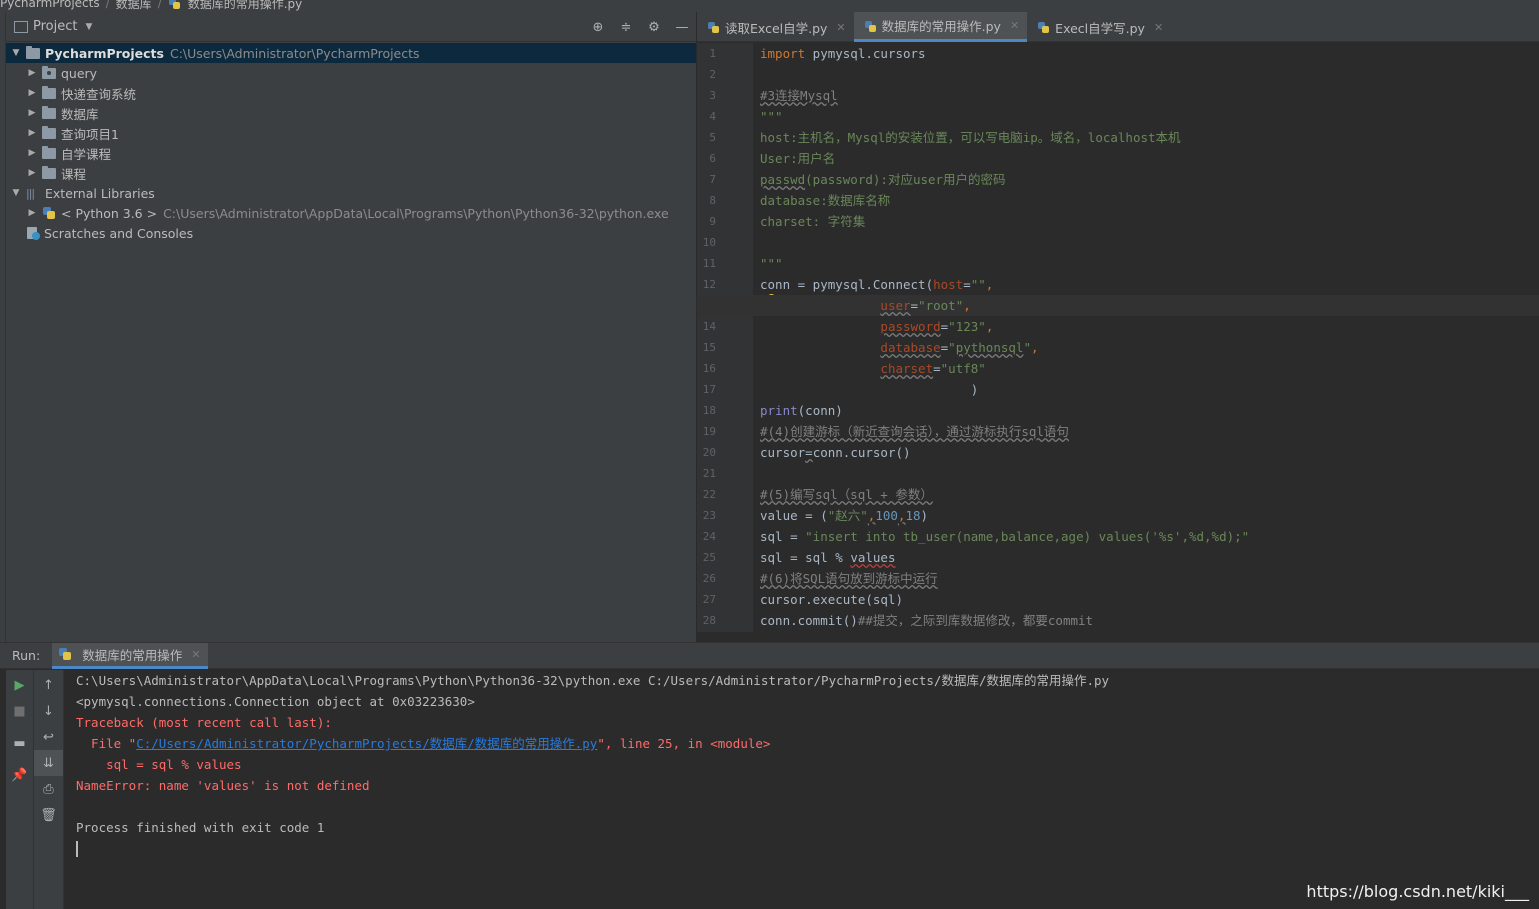  Describe the element at coordinates (709, 284) in the screenshot. I see `line-number: 12` at that location.